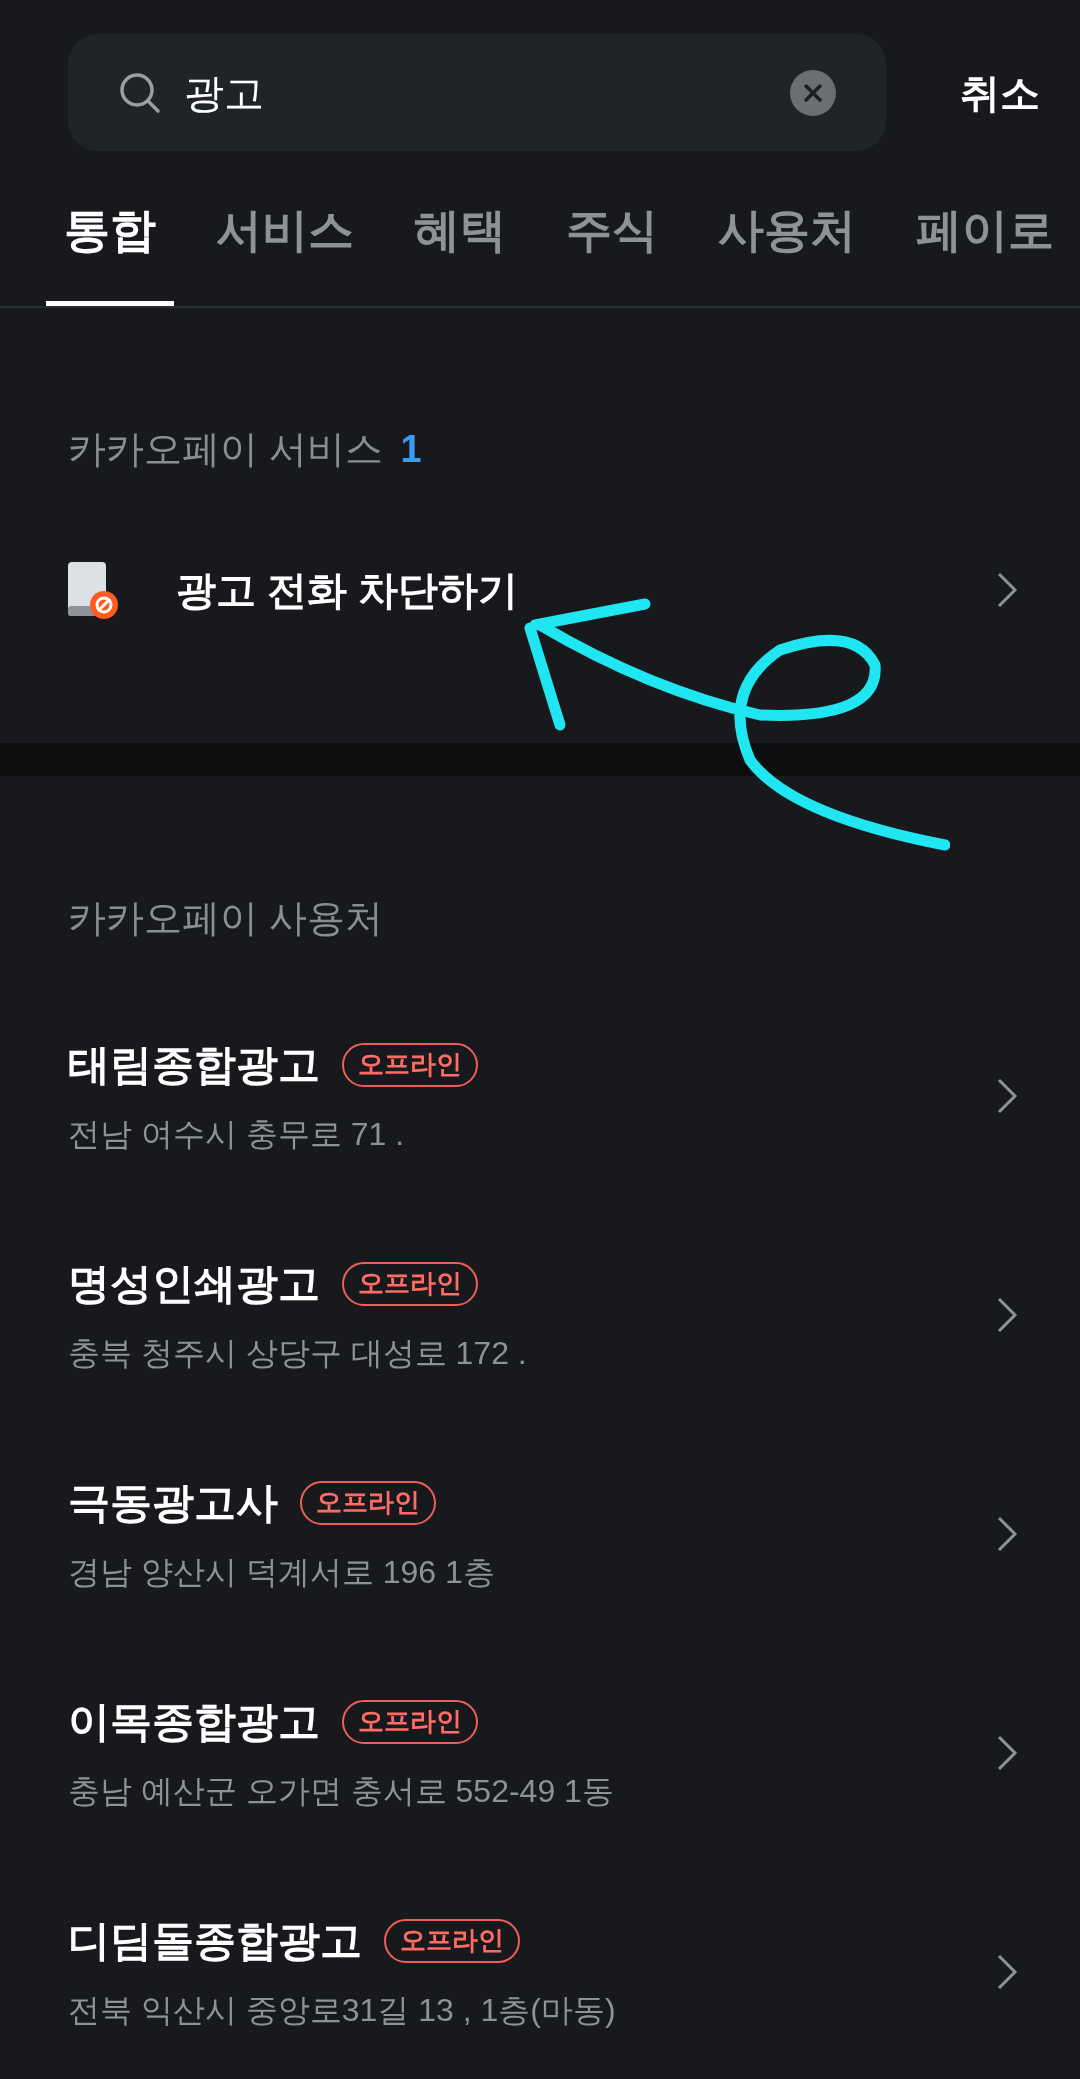  Describe the element at coordinates (460, 228) in the screenshot. I see `tab: 혜택` at that location.